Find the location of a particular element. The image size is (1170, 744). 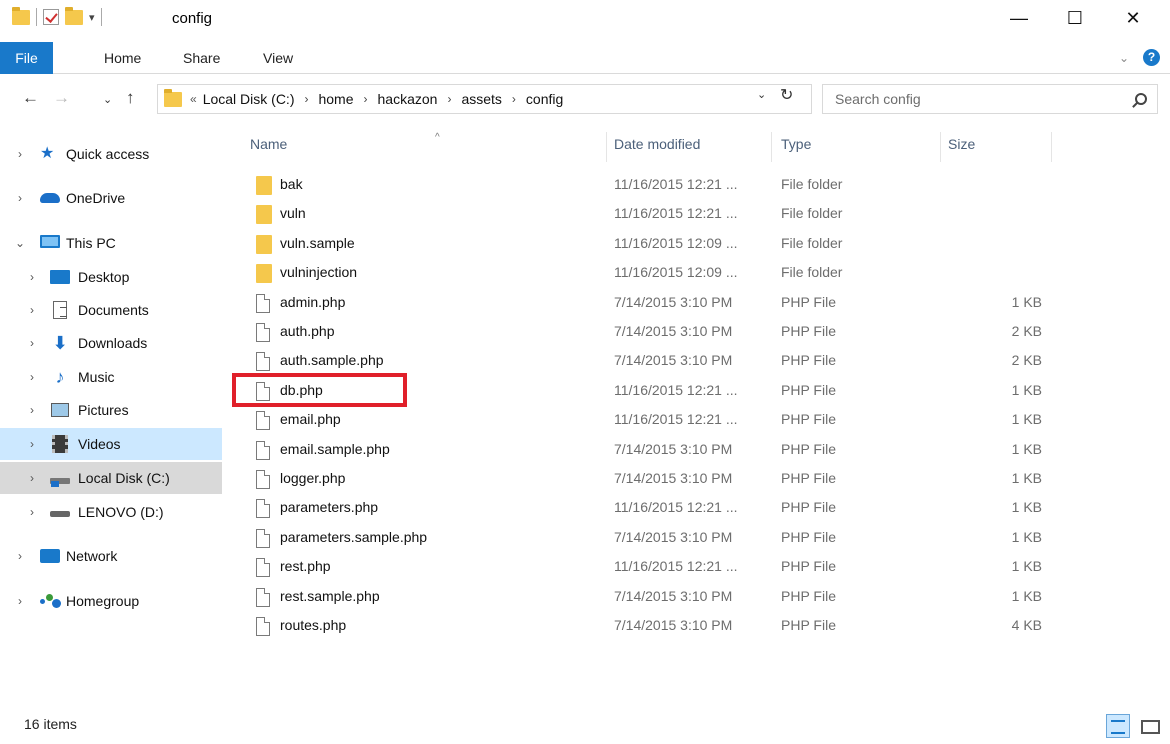

nav-item-desktop: › Desktop is located at coordinates (111, 277).